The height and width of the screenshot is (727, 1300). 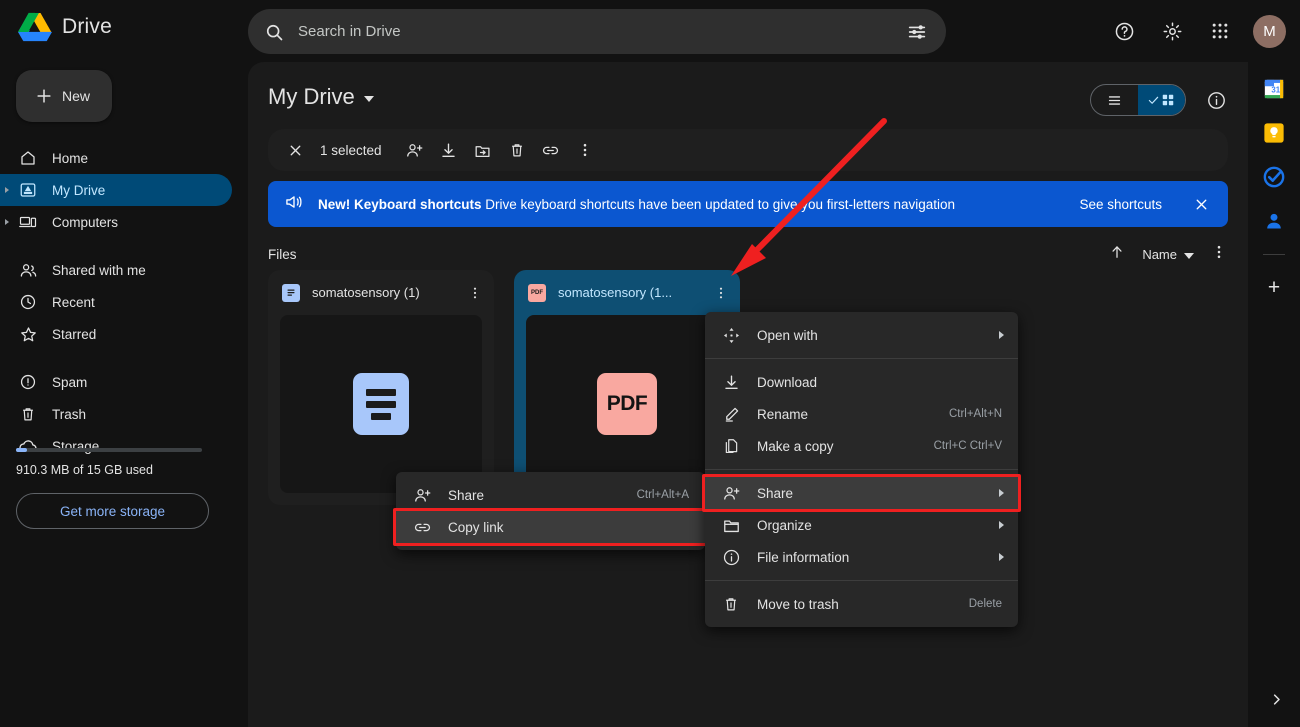 I want to click on campaign-icon, so click(x=294, y=204).